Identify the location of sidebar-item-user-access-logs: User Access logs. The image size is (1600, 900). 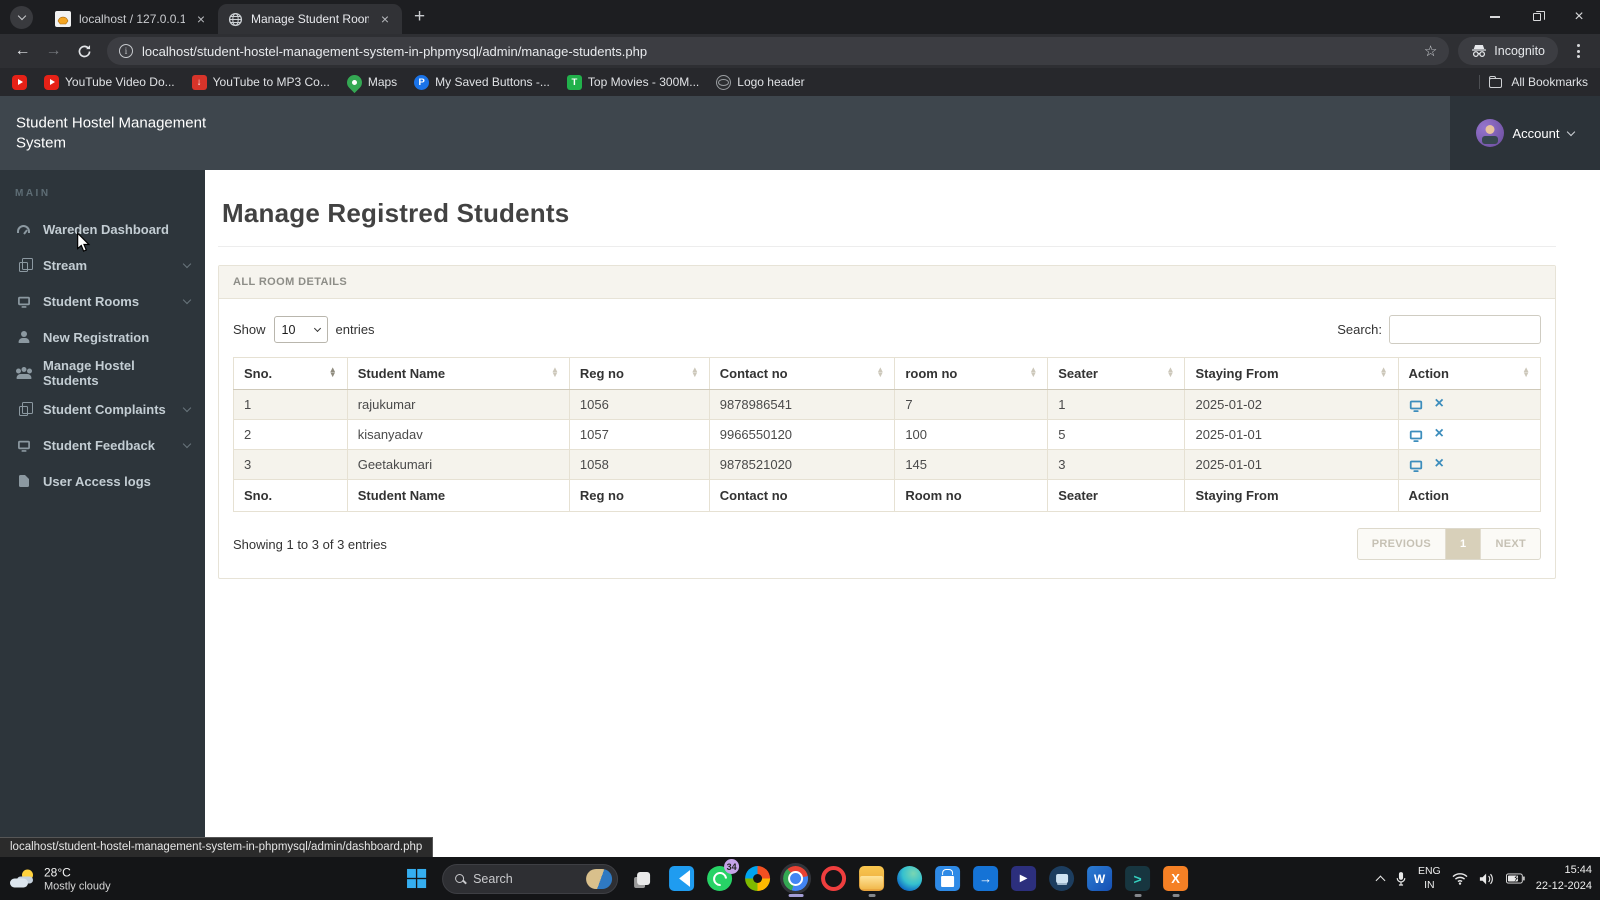
(102, 481).